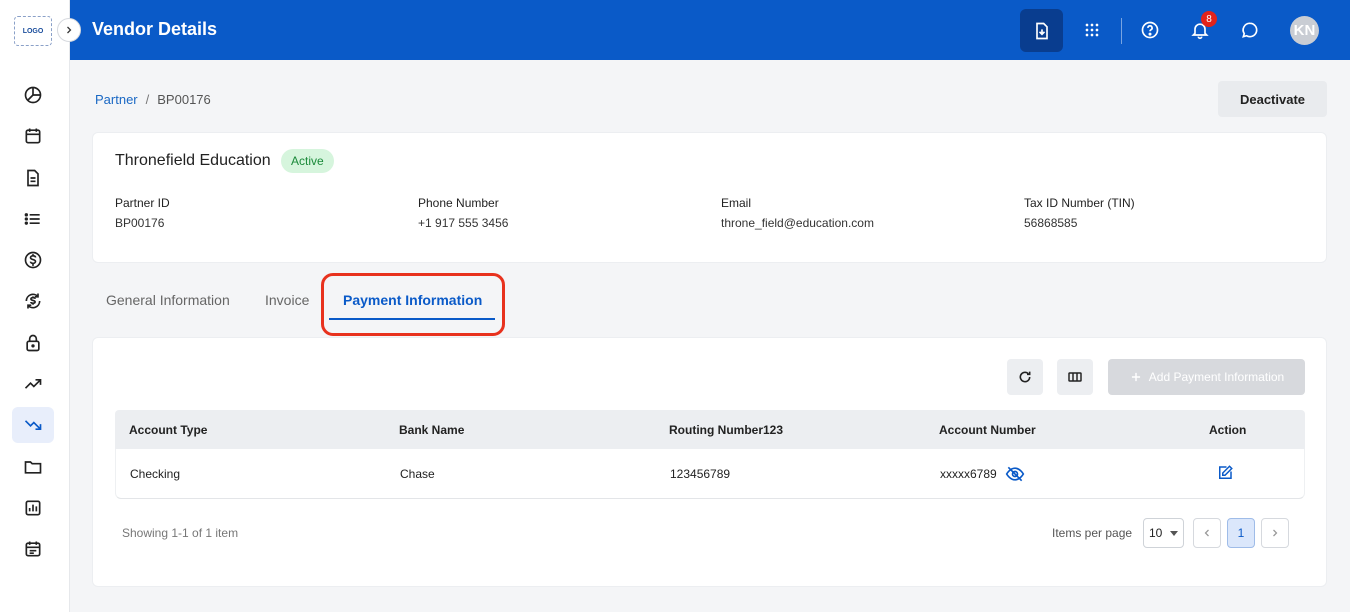 This screenshot has height=612, width=1350. I want to click on notification-badge: 8, so click(1209, 19).